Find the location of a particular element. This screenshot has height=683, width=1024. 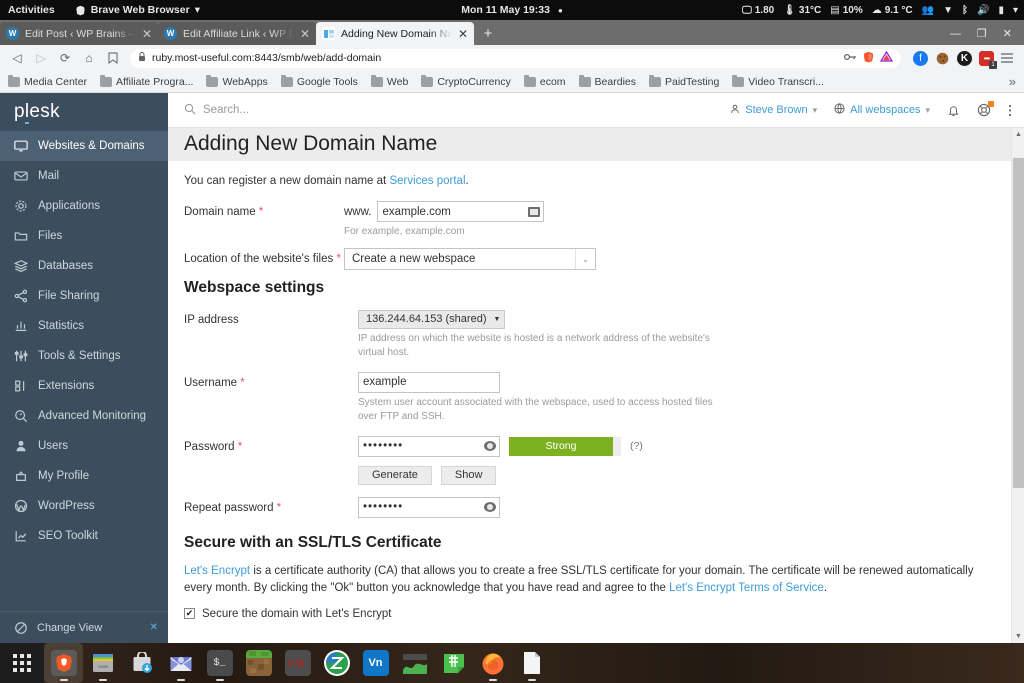

bookmark-item: Web is located at coordinates (389, 81).